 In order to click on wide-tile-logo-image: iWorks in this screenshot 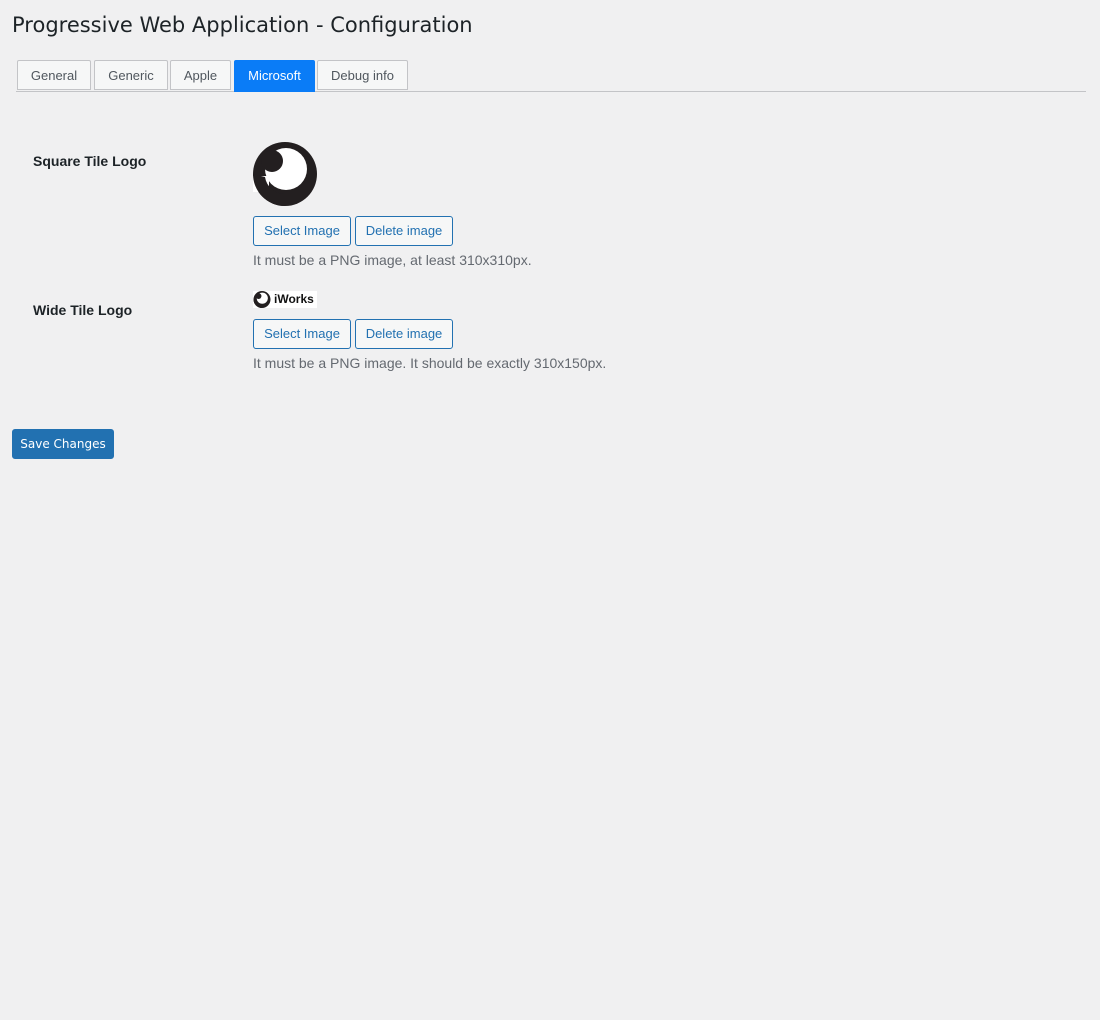, I will do `click(285, 299)`.